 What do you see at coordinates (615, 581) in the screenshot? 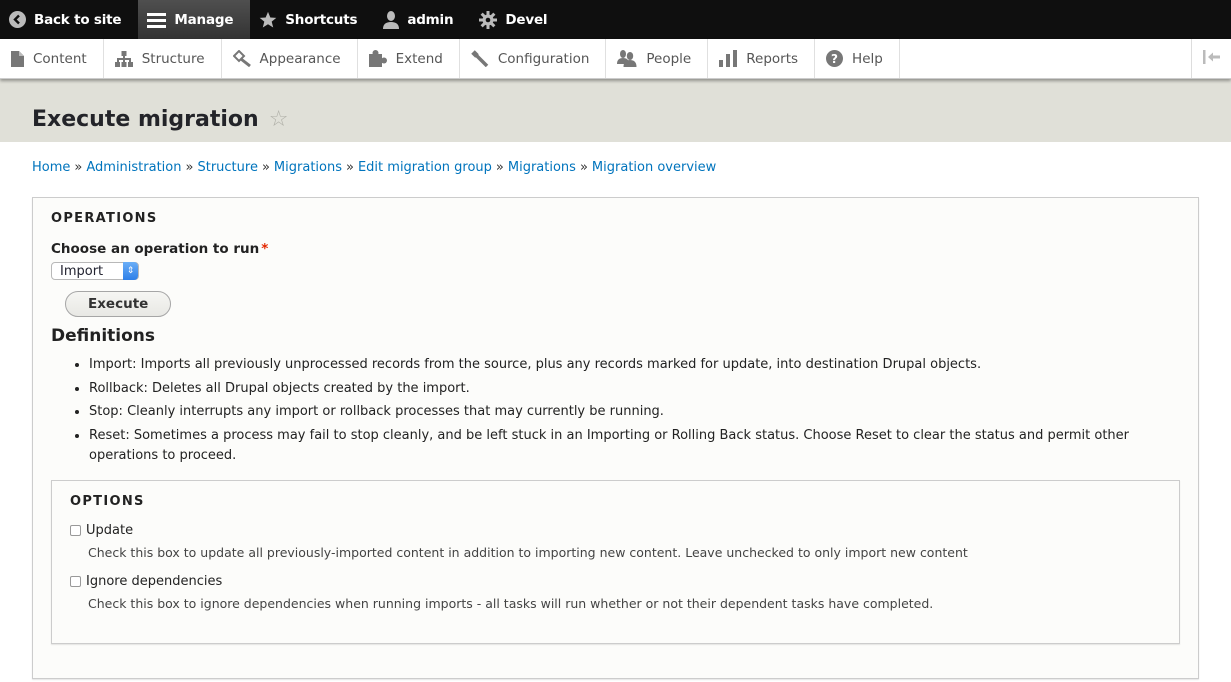
I see `option-ignore-dependencies-row: Ignore dependencies` at bounding box center [615, 581].